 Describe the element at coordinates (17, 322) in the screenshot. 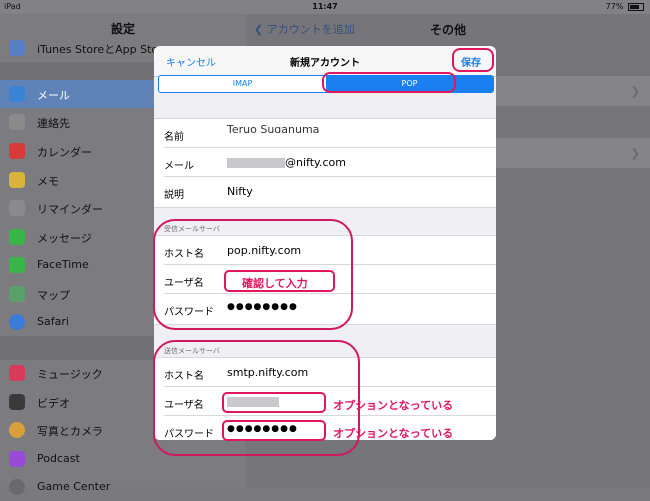

I see `safari-icon` at that location.